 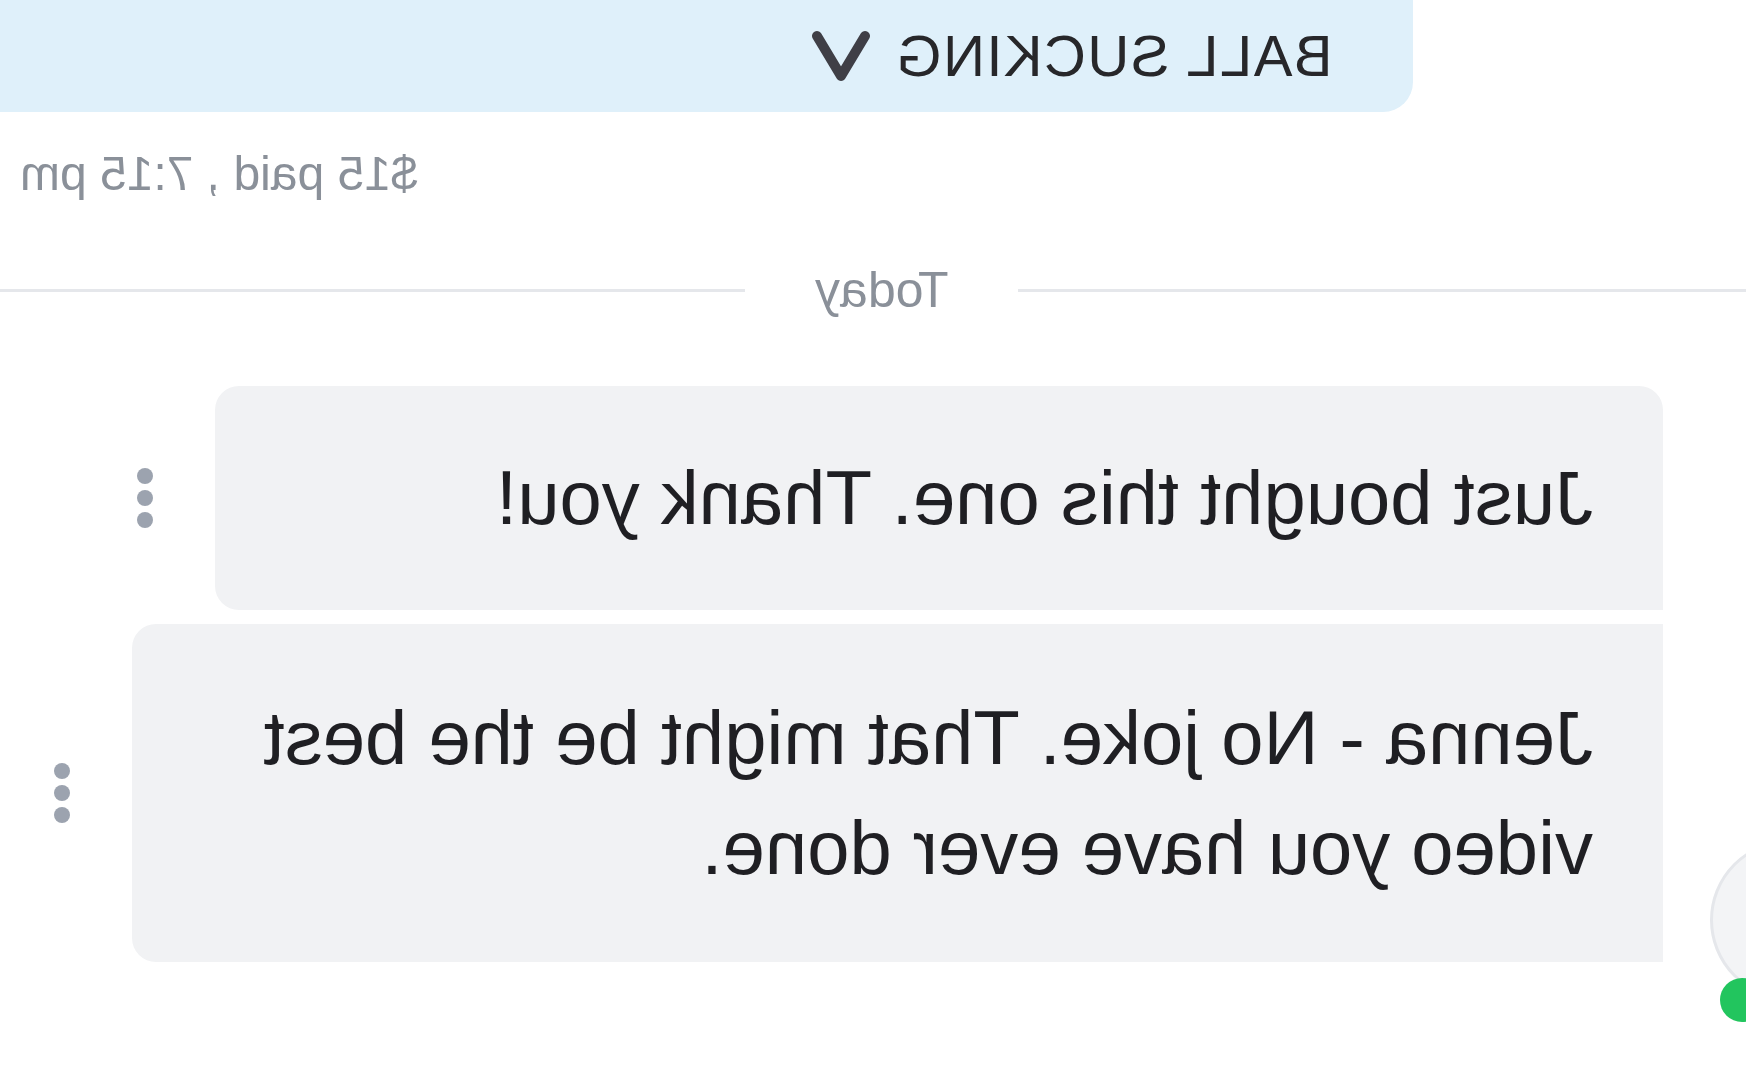 What do you see at coordinates (219, 174) in the screenshot?
I see `payment-note: $15 paid , 7:15 pm` at bounding box center [219, 174].